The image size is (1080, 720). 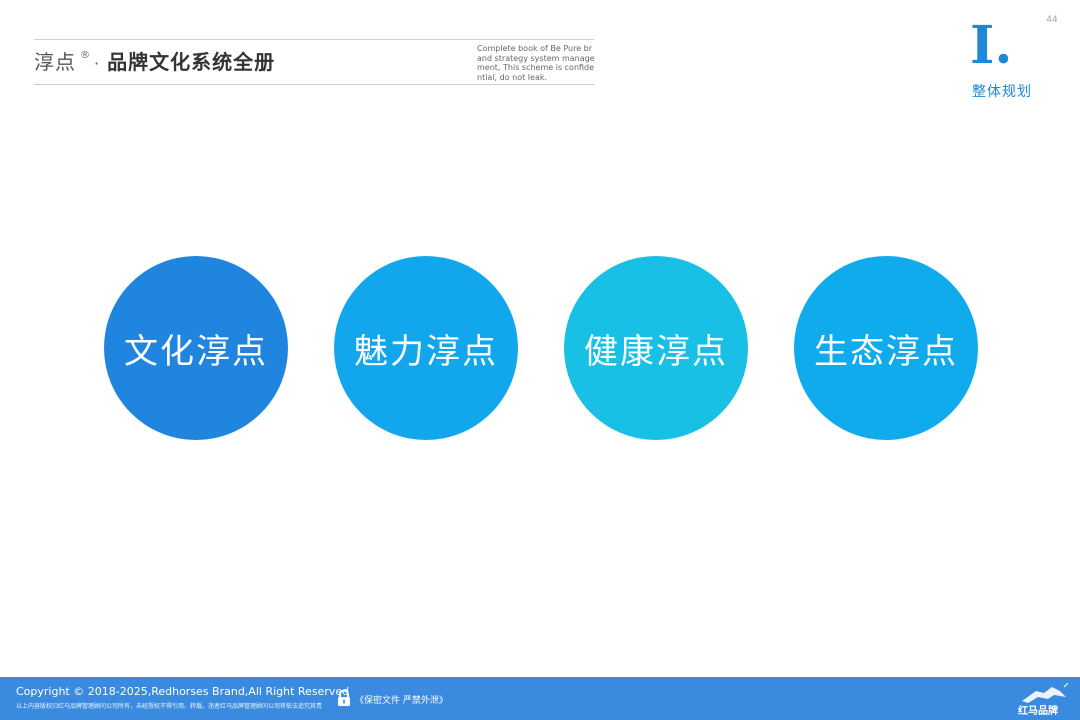 What do you see at coordinates (1052, 20) in the screenshot?
I see `page-number: 44` at bounding box center [1052, 20].